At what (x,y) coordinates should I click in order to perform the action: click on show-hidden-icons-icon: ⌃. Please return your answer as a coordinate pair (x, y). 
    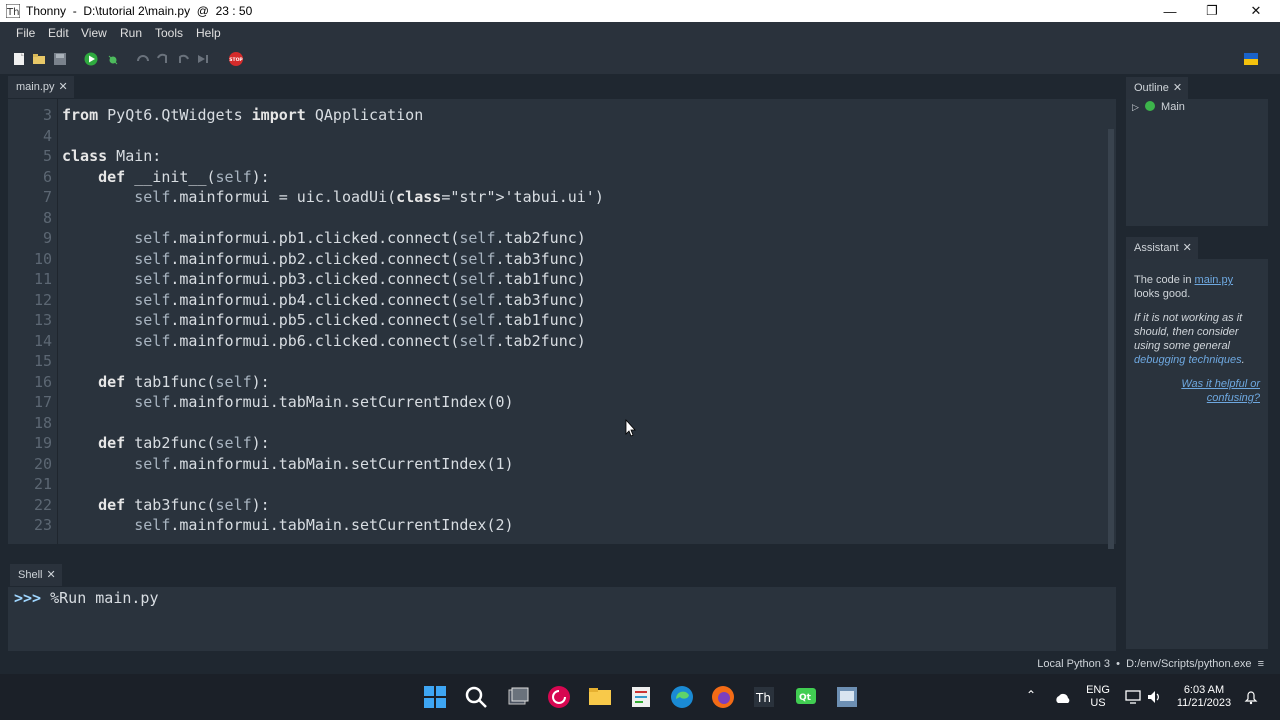
    Looking at the image, I should click on (1031, 695).